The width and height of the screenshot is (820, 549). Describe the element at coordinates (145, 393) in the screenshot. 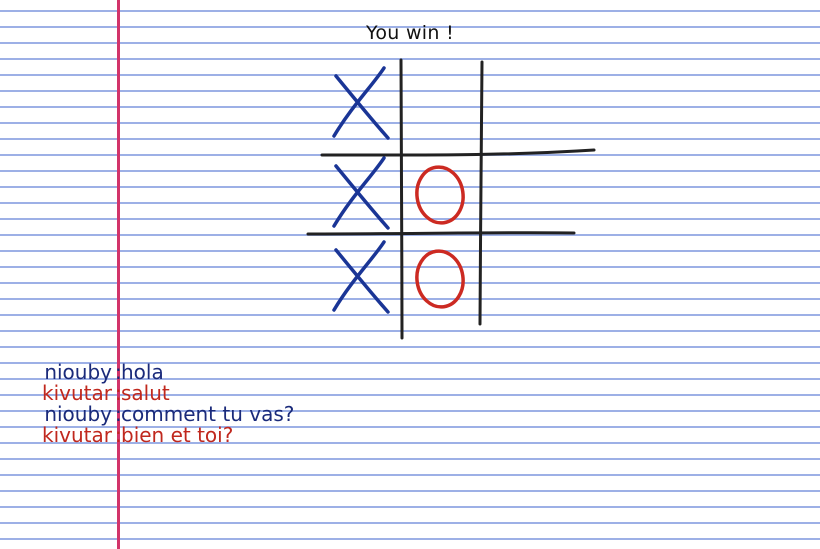

I see `chat-message-text: salut` at that location.